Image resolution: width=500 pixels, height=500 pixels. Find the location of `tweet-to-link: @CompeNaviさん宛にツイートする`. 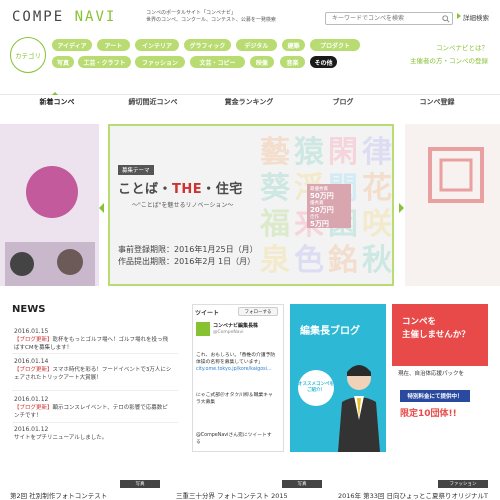

tweet-to-link: @CompeNaviさん宛にツイートする is located at coordinates (236, 439).